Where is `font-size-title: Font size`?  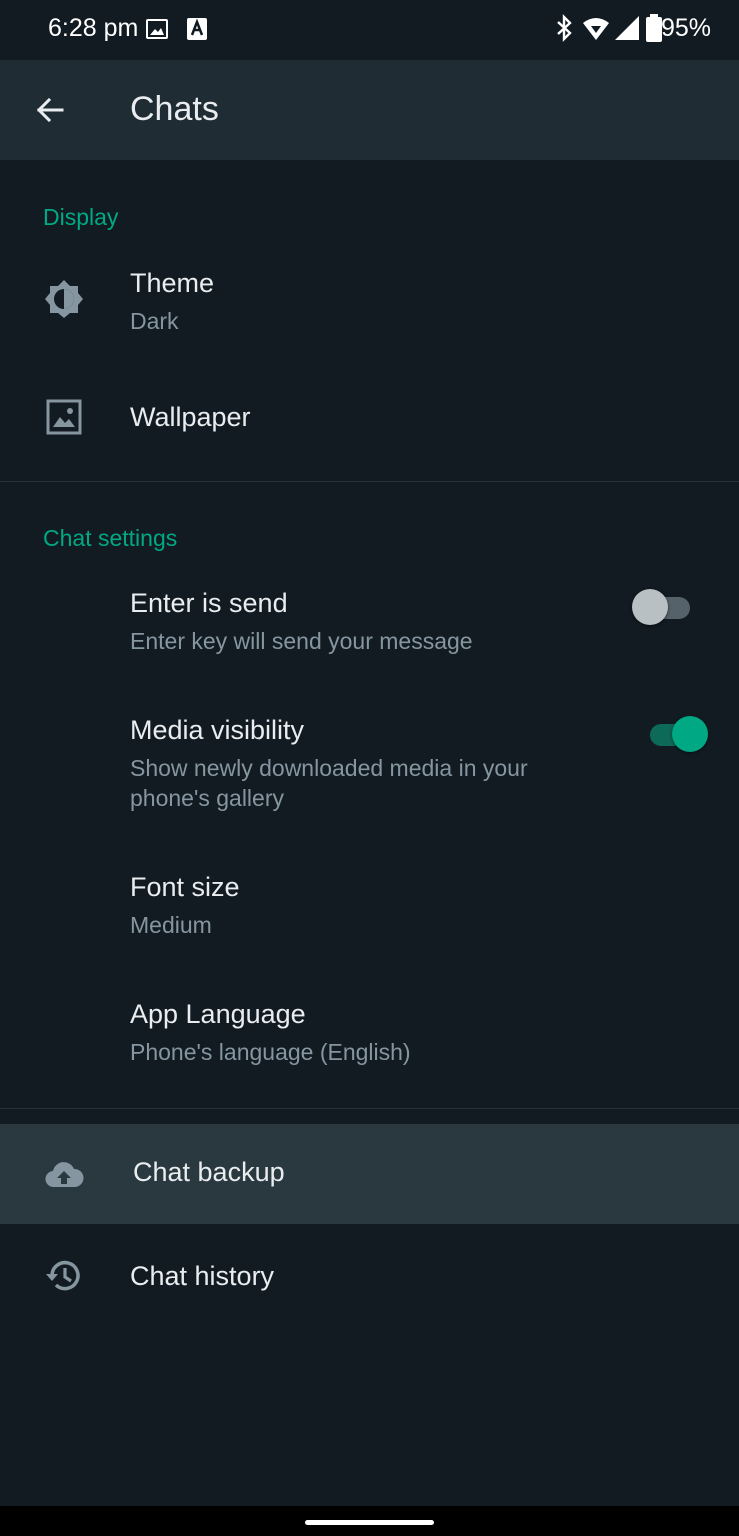
font-size-title: Font size is located at coordinates (185, 887).